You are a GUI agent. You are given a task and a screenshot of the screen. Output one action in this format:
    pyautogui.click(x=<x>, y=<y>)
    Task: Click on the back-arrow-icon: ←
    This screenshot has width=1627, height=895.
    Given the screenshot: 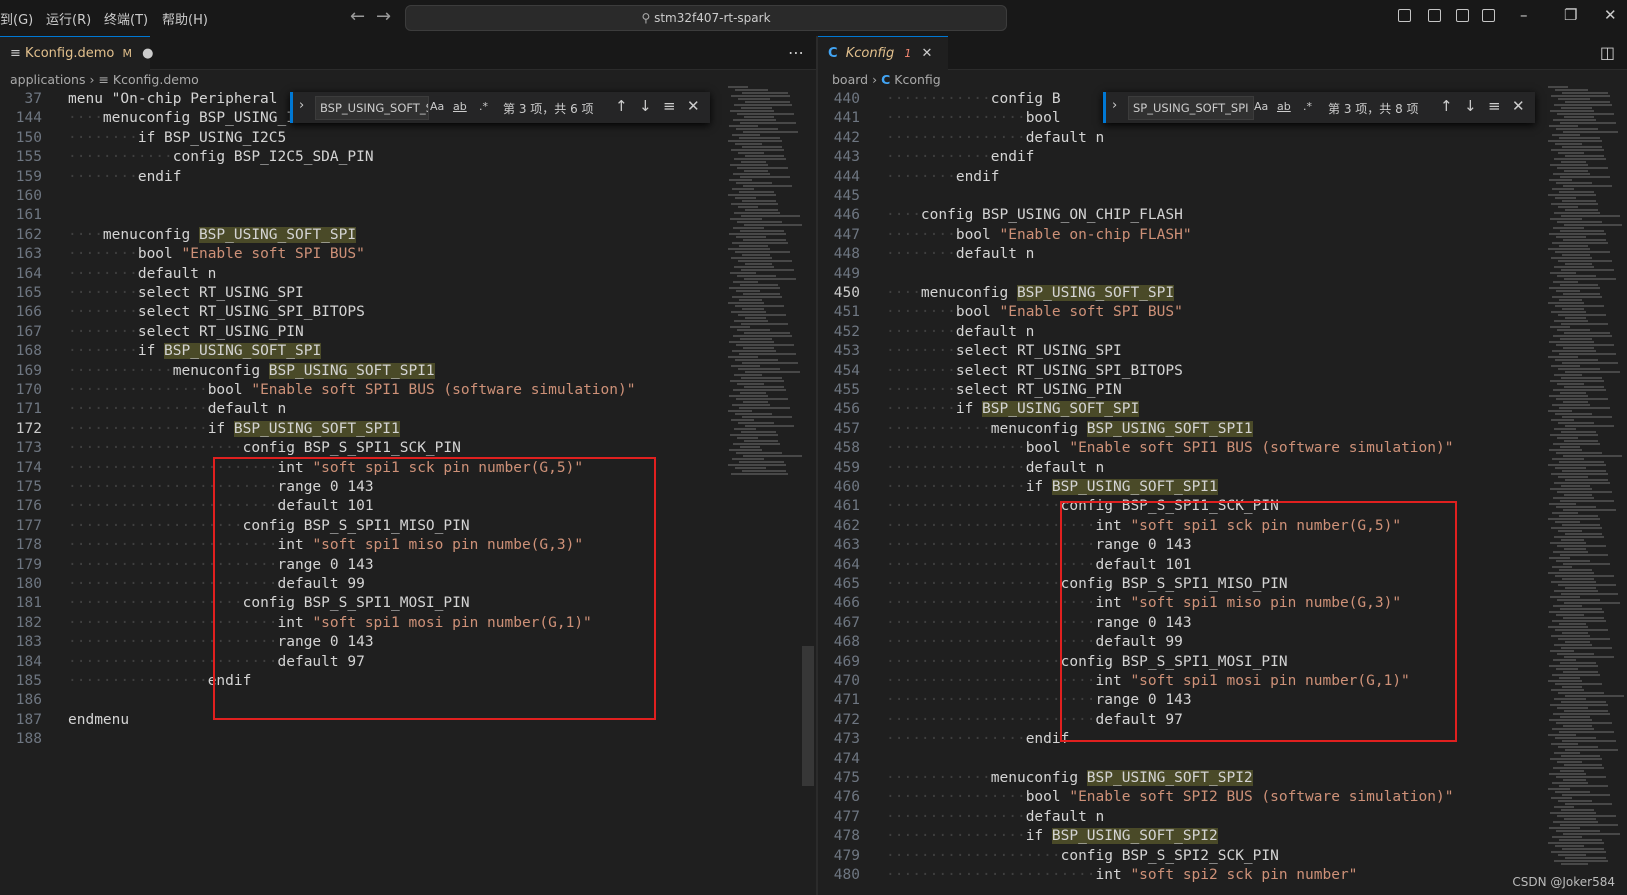 What is the action you would take?
    pyautogui.click(x=357, y=16)
    